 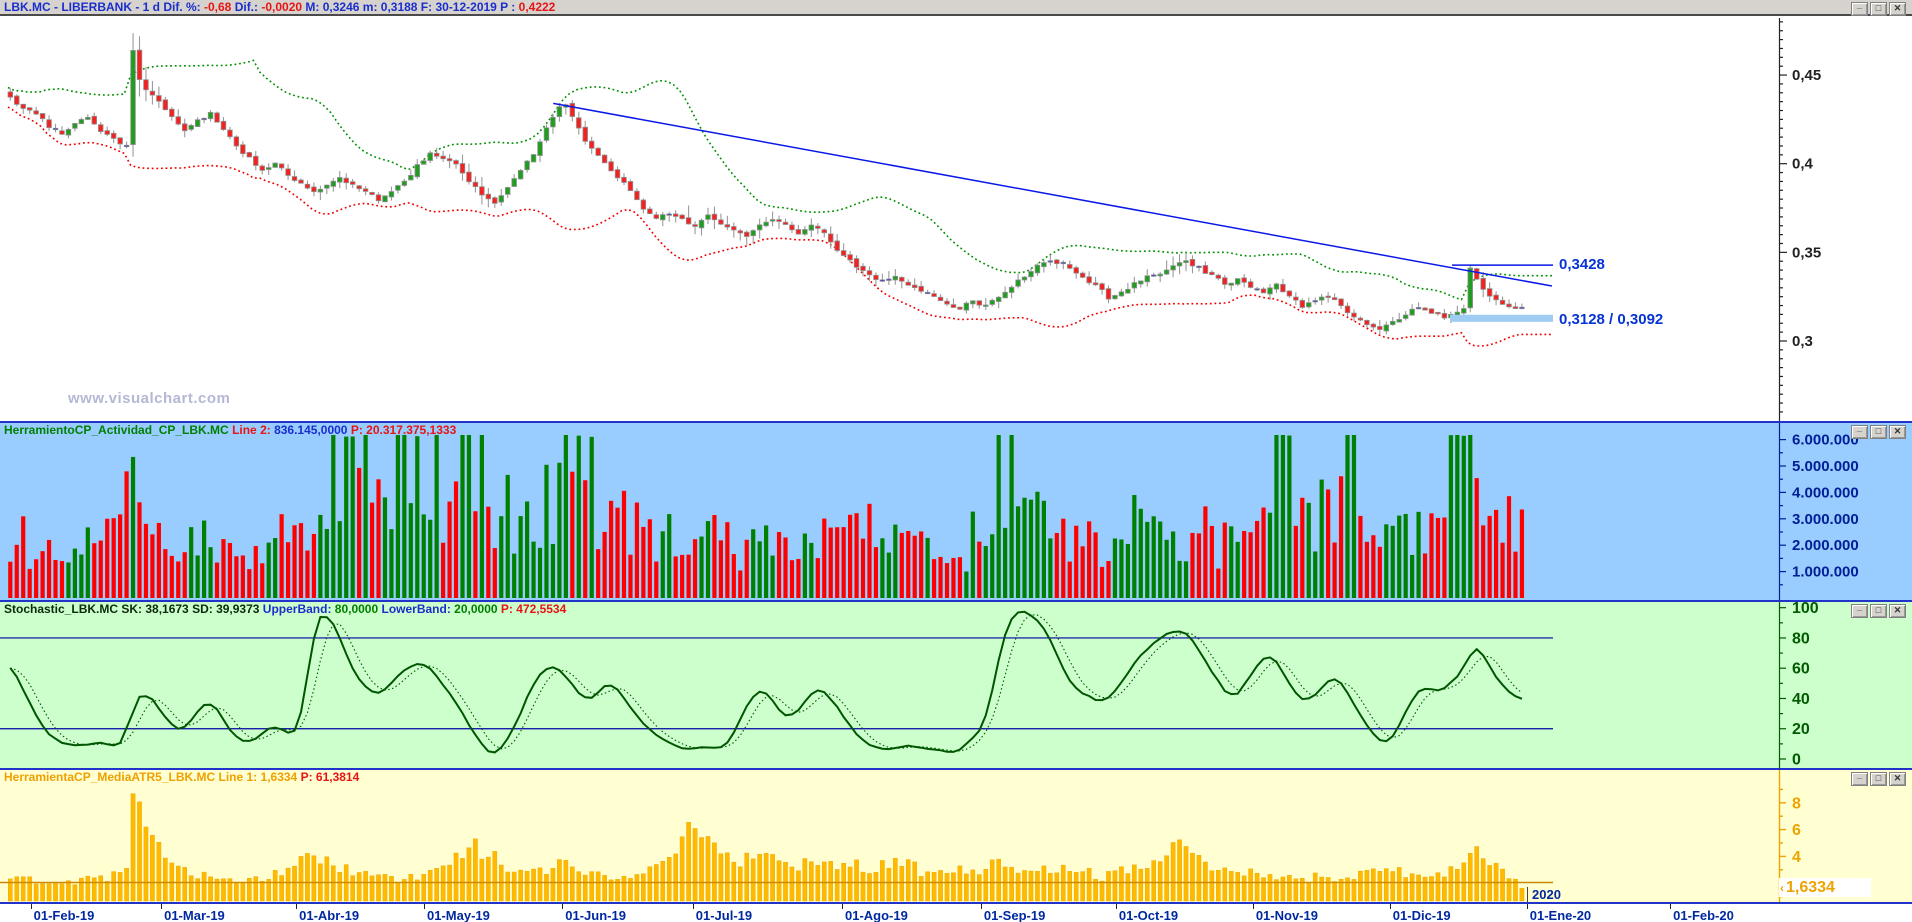 What do you see at coordinates (724, 915) in the screenshot?
I see `month-label: 01-Jul-19` at bounding box center [724, 915].